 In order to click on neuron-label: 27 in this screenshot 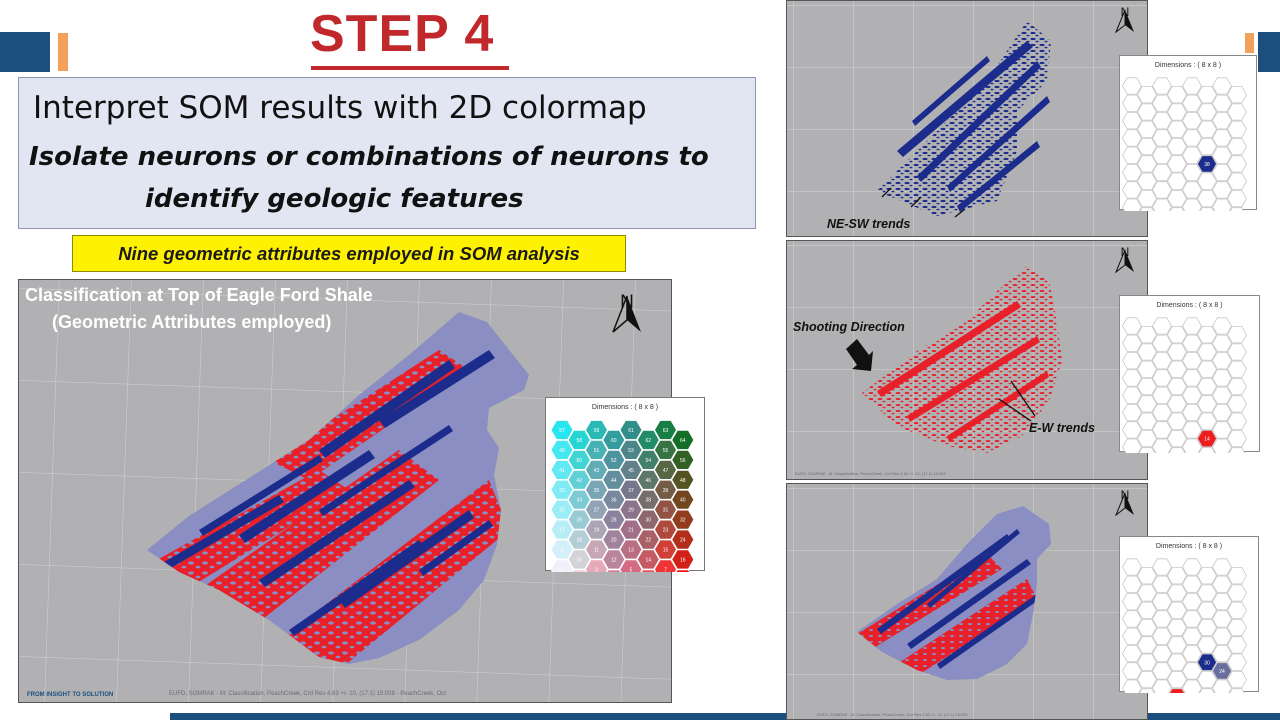, I will do `click(597, 511)`.